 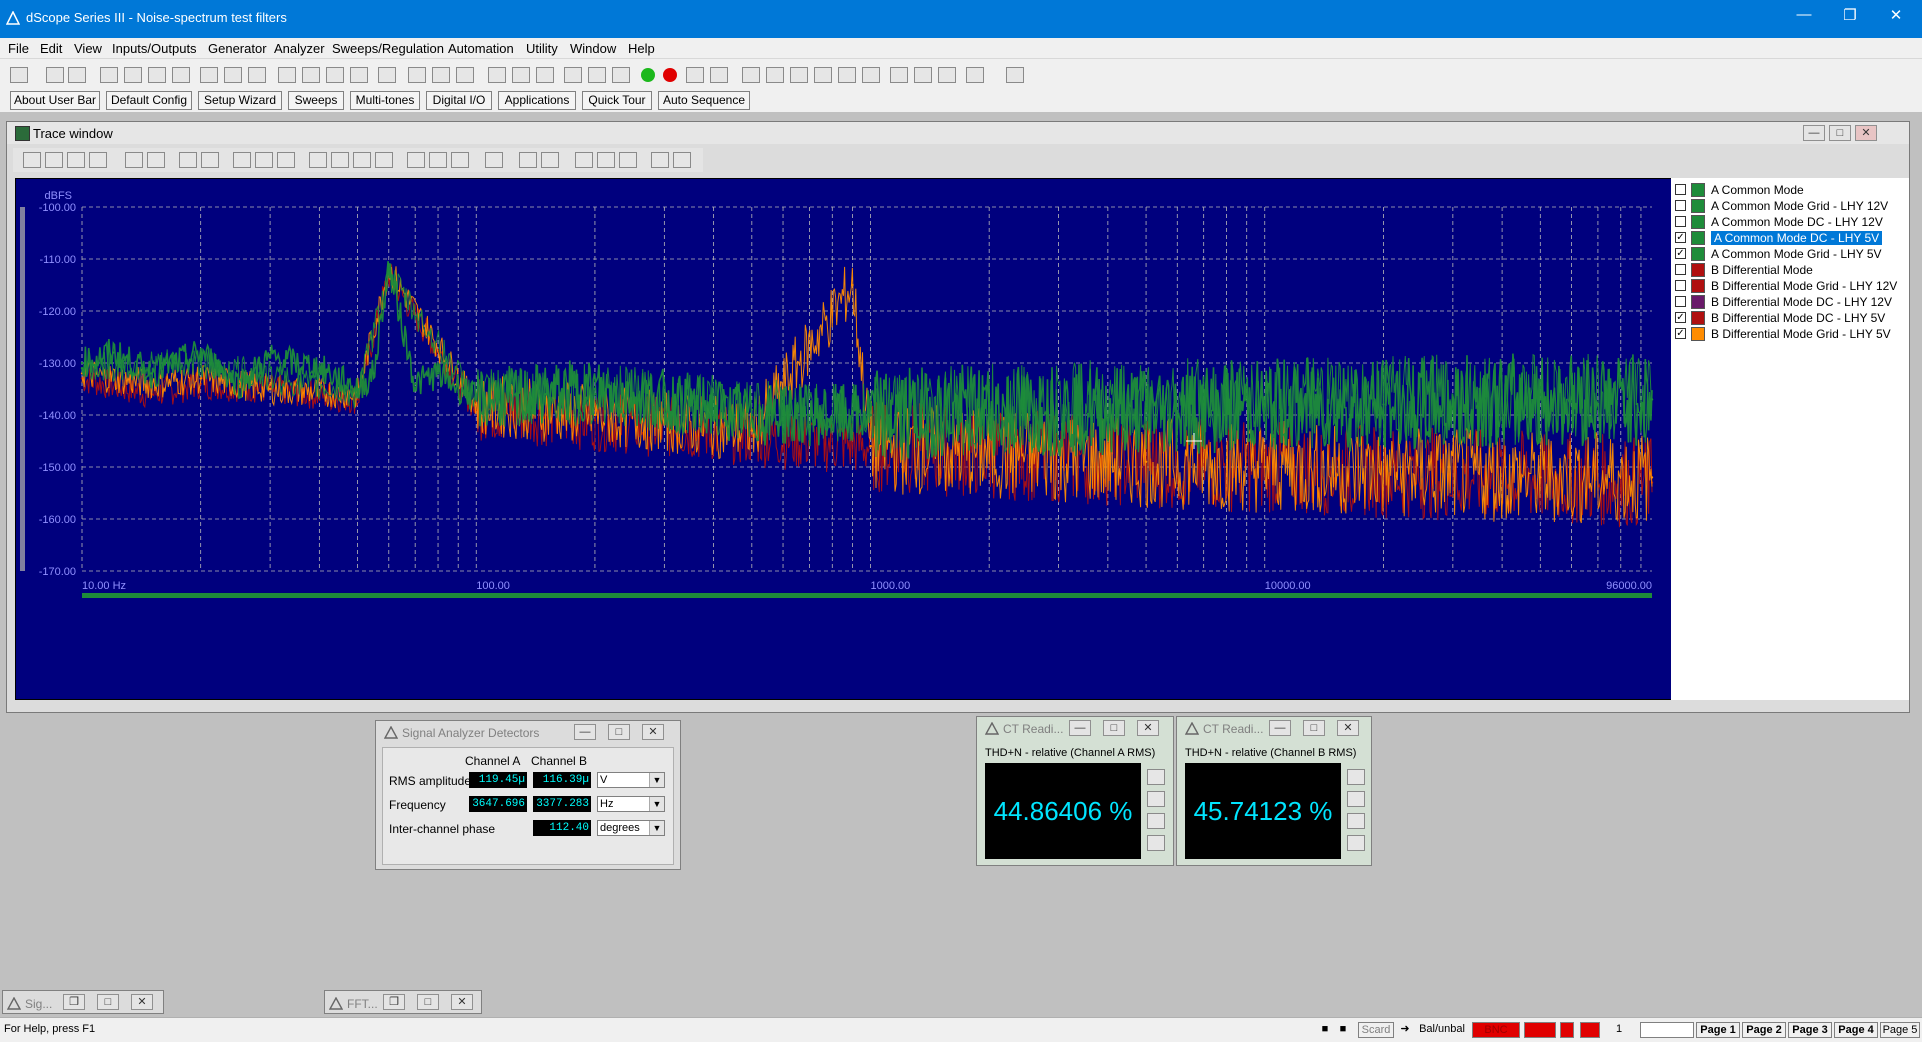 What do you see at coordinates (1148, 728) in the screenshot?
I see `ct-a-close-button: ✕` at bounding box center [1148, 728].